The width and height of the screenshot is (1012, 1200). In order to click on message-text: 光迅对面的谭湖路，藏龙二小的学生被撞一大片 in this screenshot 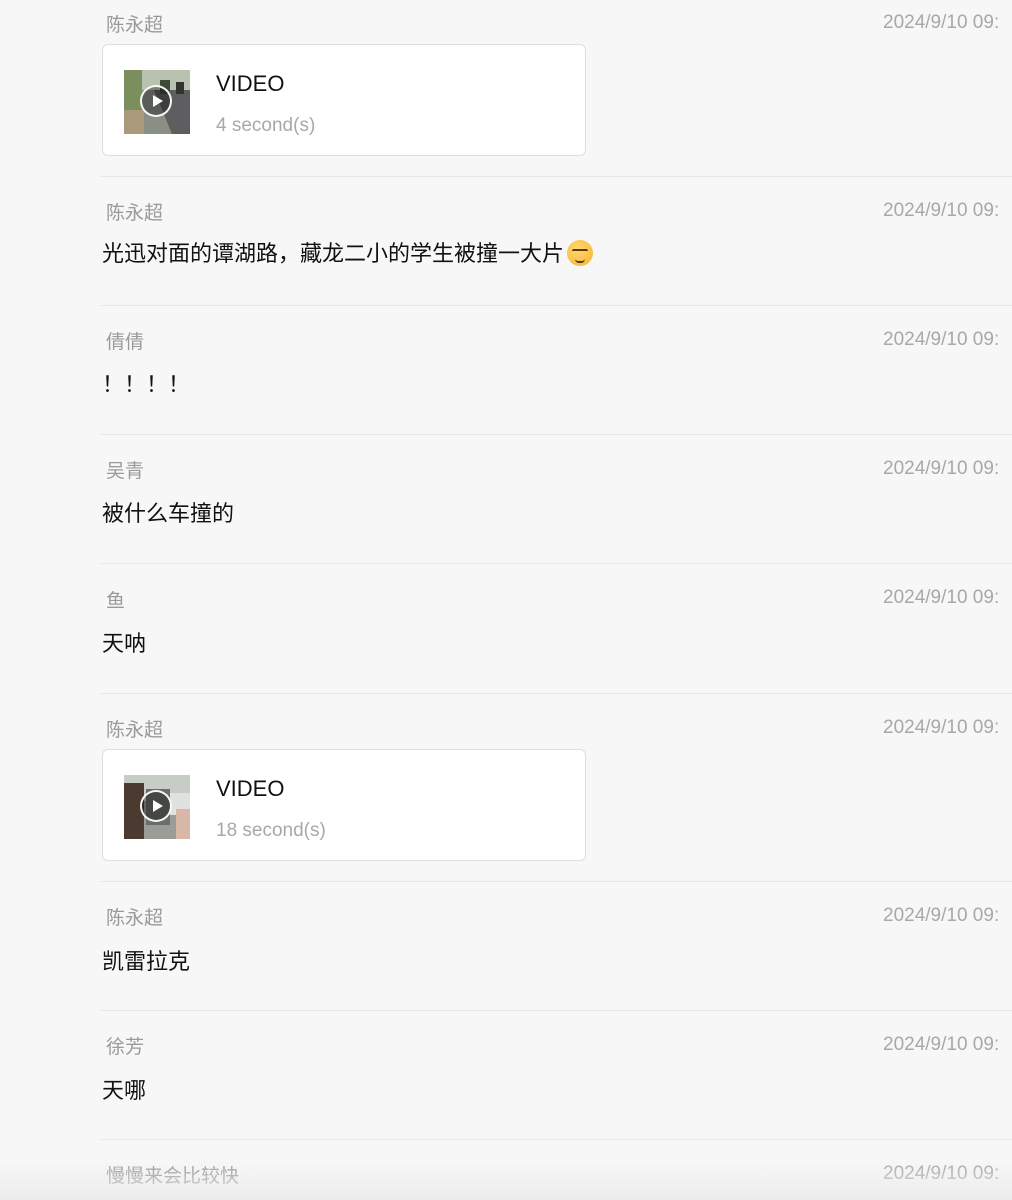, I will do `click(348, 252)`.